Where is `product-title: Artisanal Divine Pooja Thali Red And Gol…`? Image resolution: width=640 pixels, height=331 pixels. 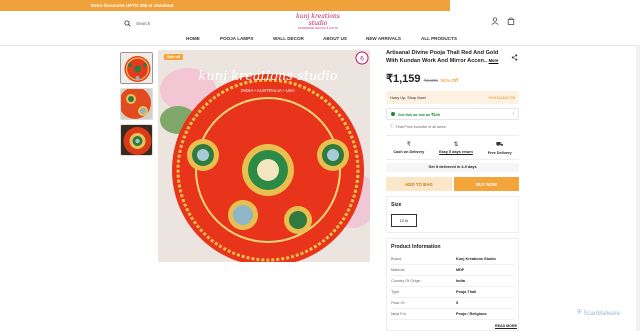 product-title: Artisanal Divine Pooja Thali Red And Gol… is located at coordinates (445, 57).